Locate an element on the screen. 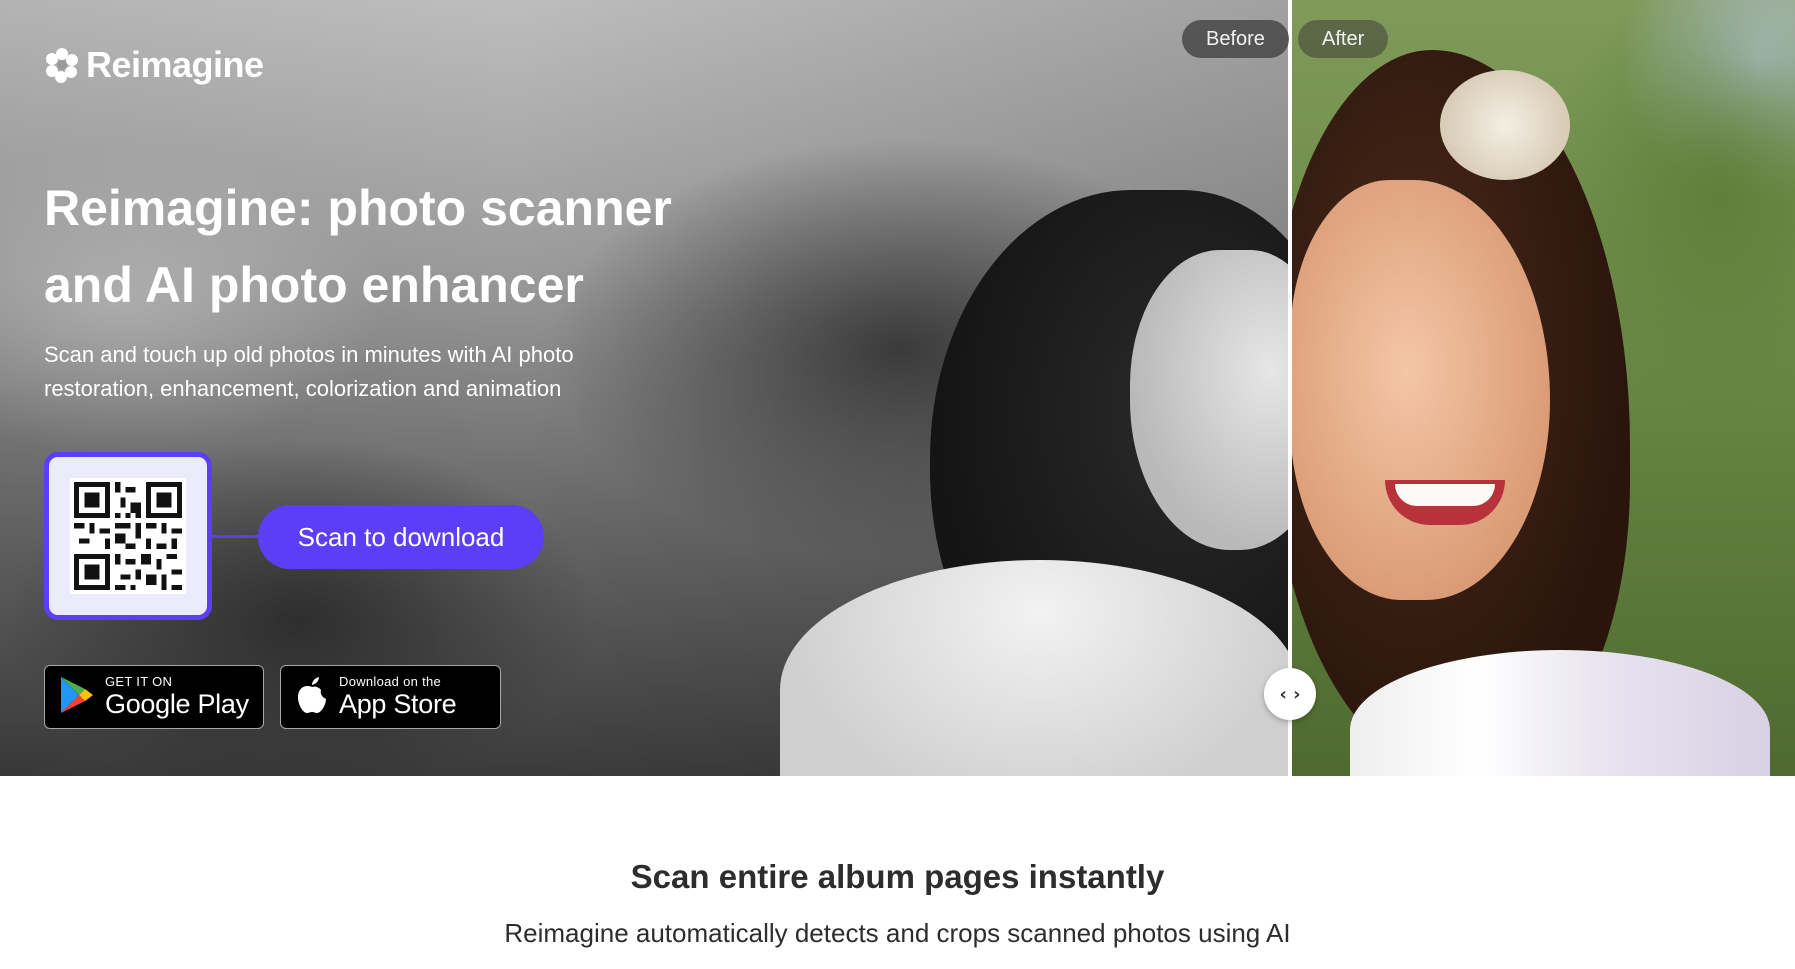 The width and height of the screenshot is (1795, 969). logo: Reimagine is located at coordinates (154, 65).